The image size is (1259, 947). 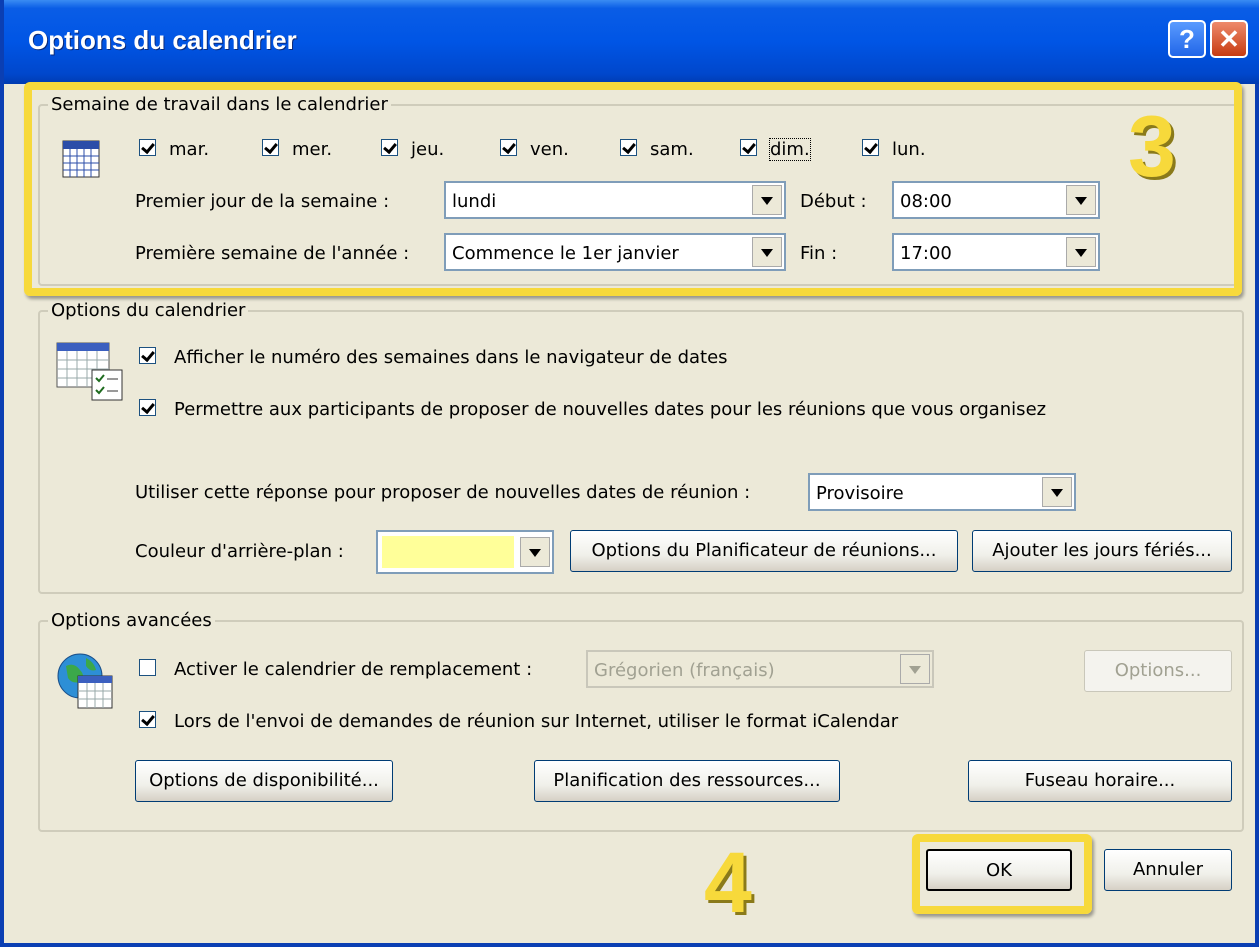 I want to click on calendar-grid-icon, so click(x=81, y=159).